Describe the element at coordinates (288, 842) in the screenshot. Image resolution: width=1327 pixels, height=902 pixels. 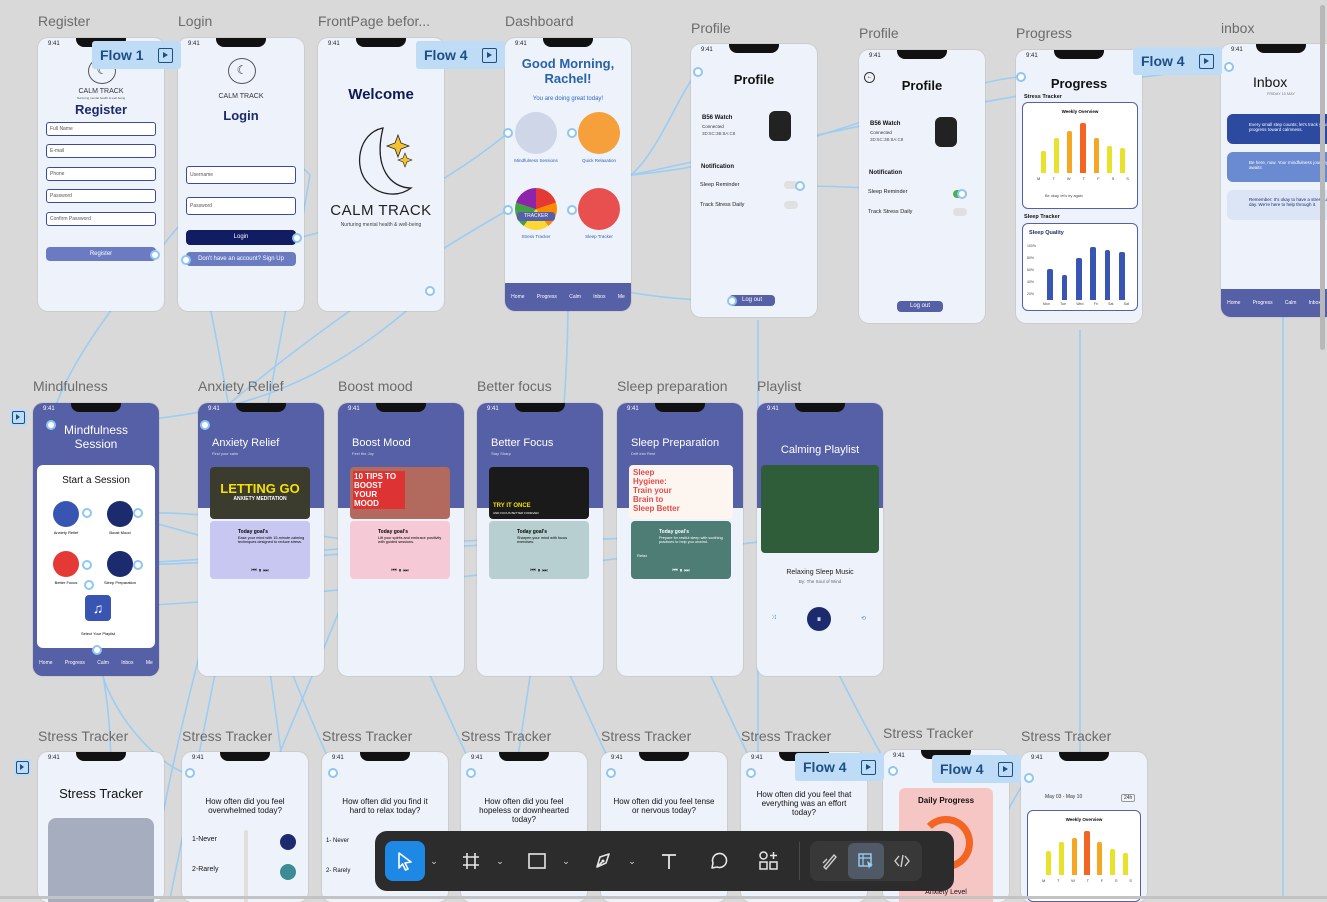
I see `option-never-dot` at that location.